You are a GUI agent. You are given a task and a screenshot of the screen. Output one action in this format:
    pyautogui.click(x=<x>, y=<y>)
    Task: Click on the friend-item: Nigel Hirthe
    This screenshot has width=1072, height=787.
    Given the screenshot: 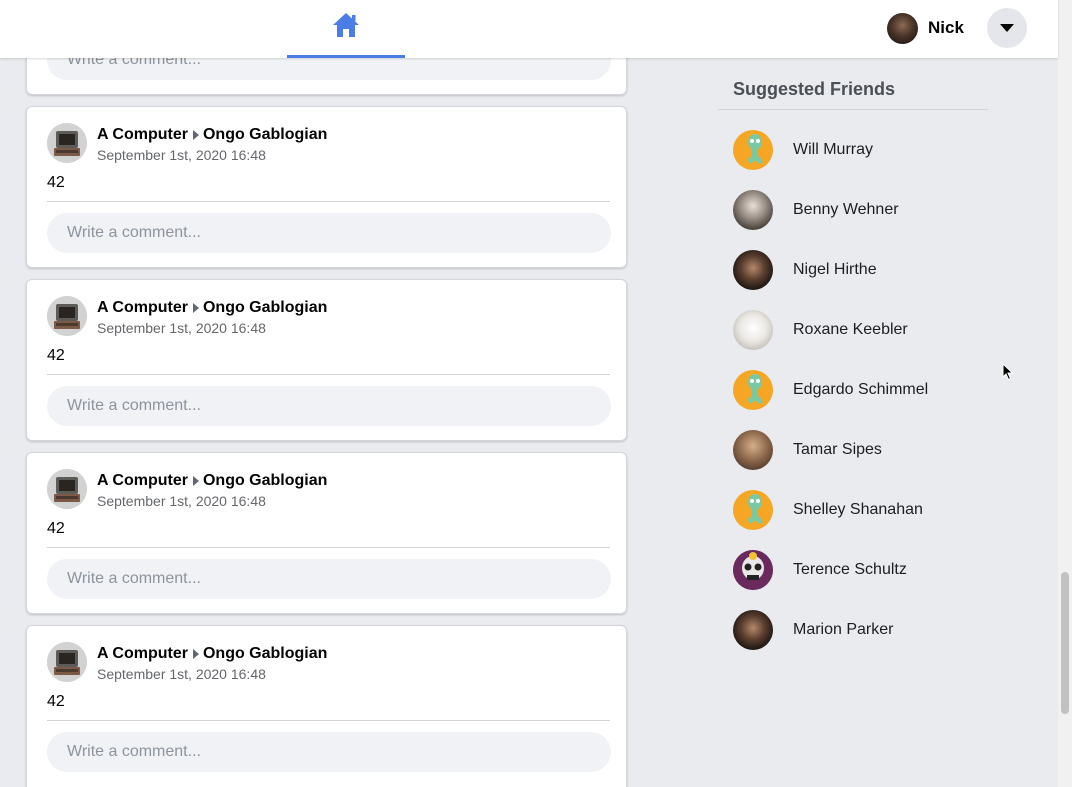 What is the action you would take?
    pyautogui.click(x=858, y=270)
    